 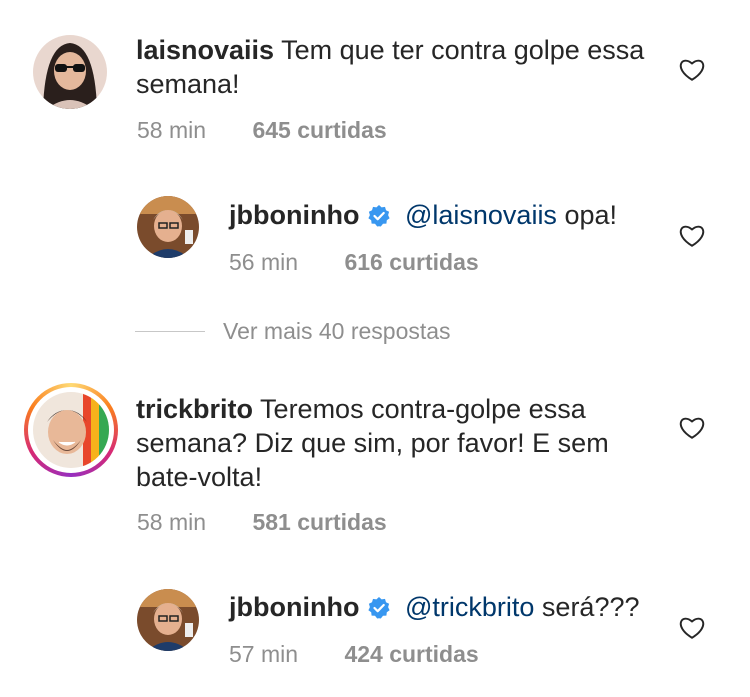 What do you see at coordinates (170, 331) in the screenshot?
I see `divider` at bounding box center [170, 331].